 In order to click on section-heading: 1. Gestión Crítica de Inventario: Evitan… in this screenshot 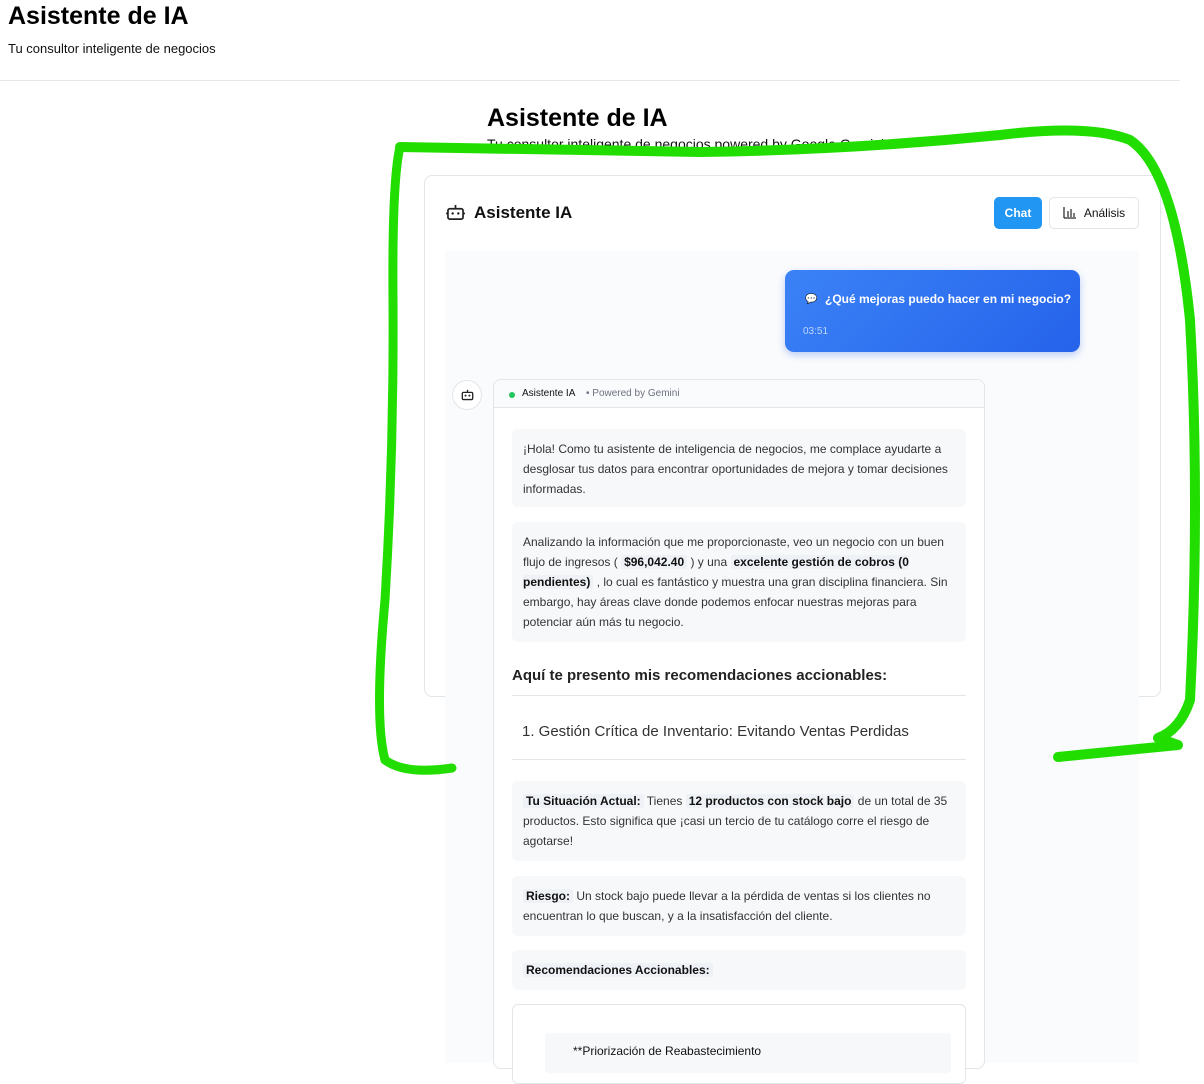, I will do `click(715, 731)`.